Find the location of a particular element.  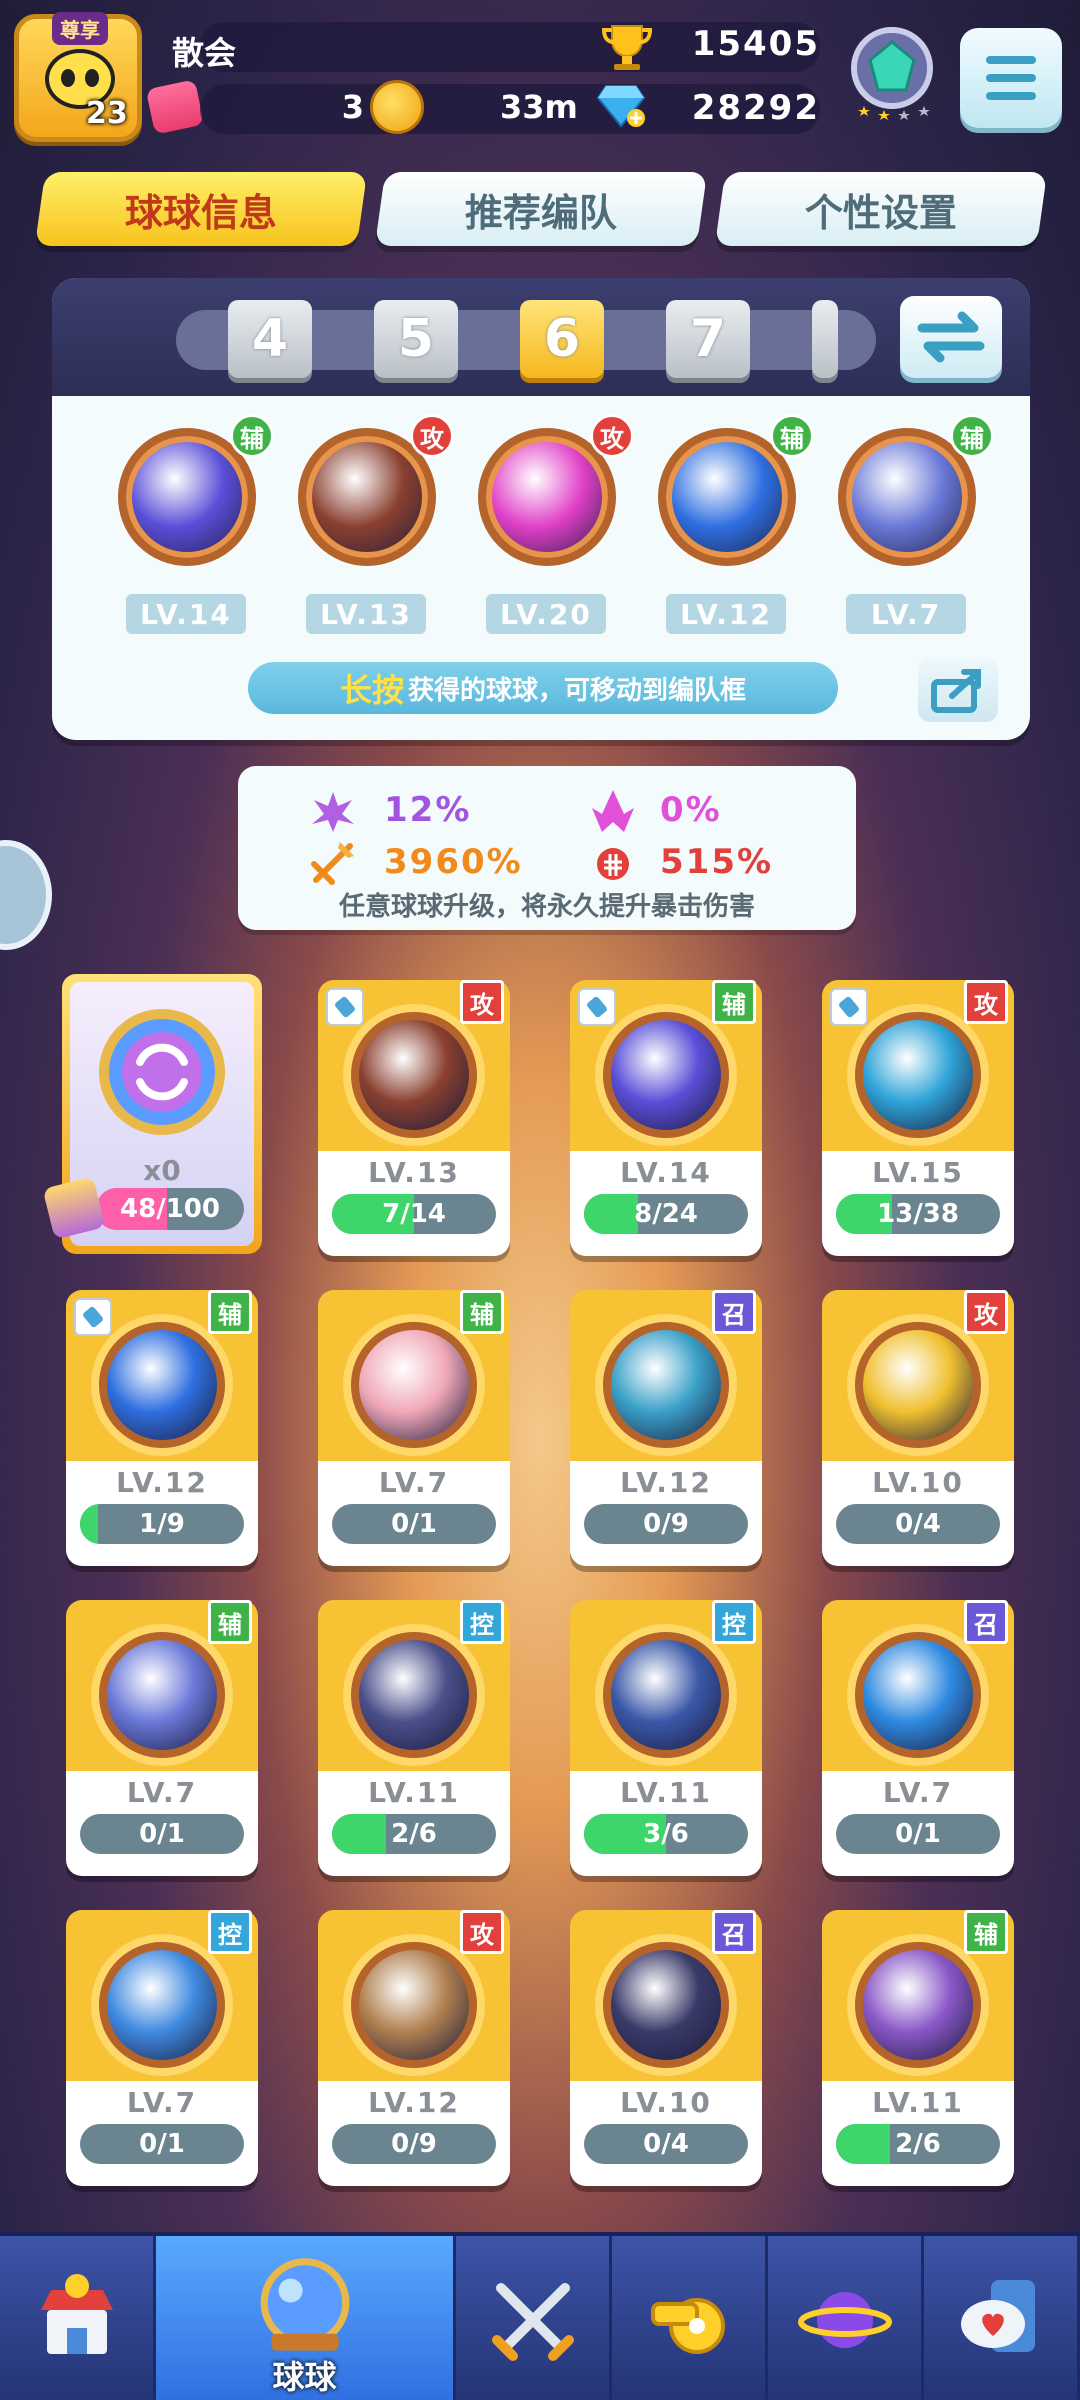

ball-card: 攻 LV.12 0/9 is located at coordinates (414, 2048).